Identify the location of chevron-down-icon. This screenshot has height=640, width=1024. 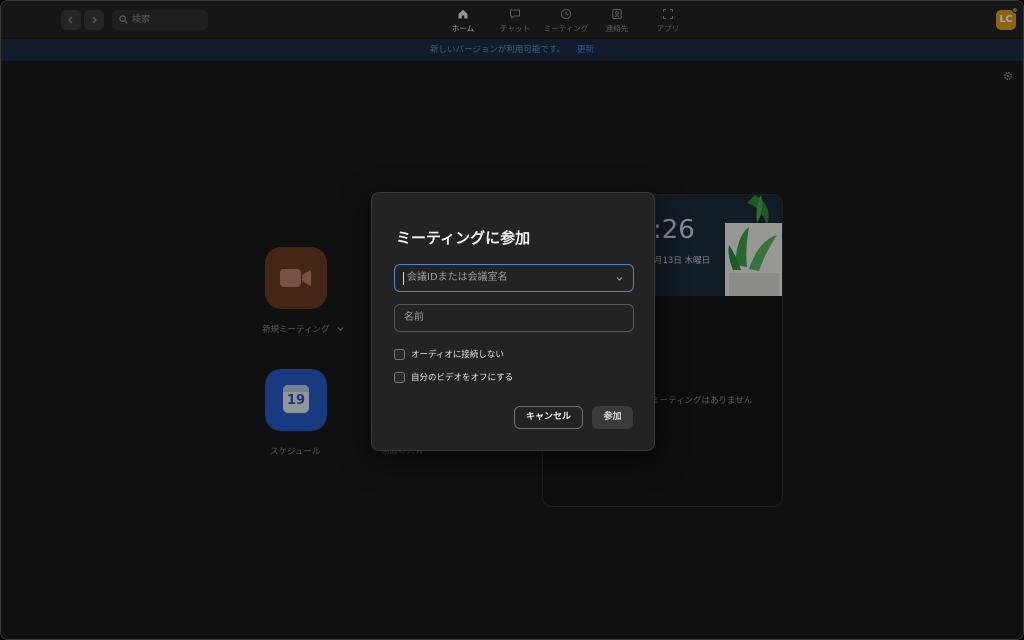
(619, 279).